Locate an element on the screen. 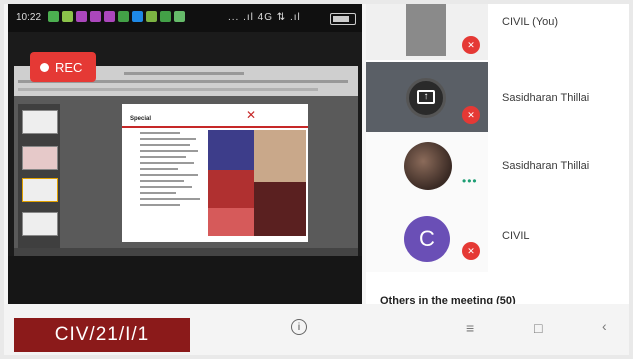 Image resolution: width=633 pixels, height=359 pixels. ppt-status-bar is located at coordinates (186, 252).